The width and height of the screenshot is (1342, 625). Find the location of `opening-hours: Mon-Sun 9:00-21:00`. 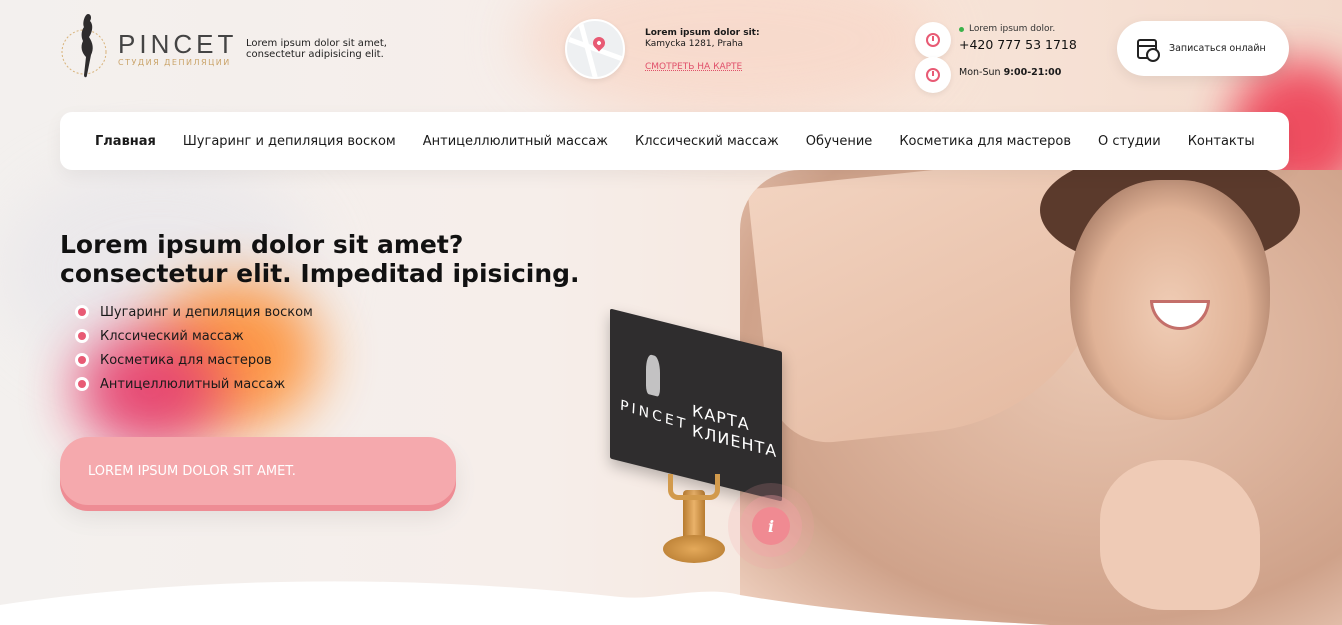

opening-hours: Mon-Sun 9:00-21:00 is located at coordinates (1010, 72).